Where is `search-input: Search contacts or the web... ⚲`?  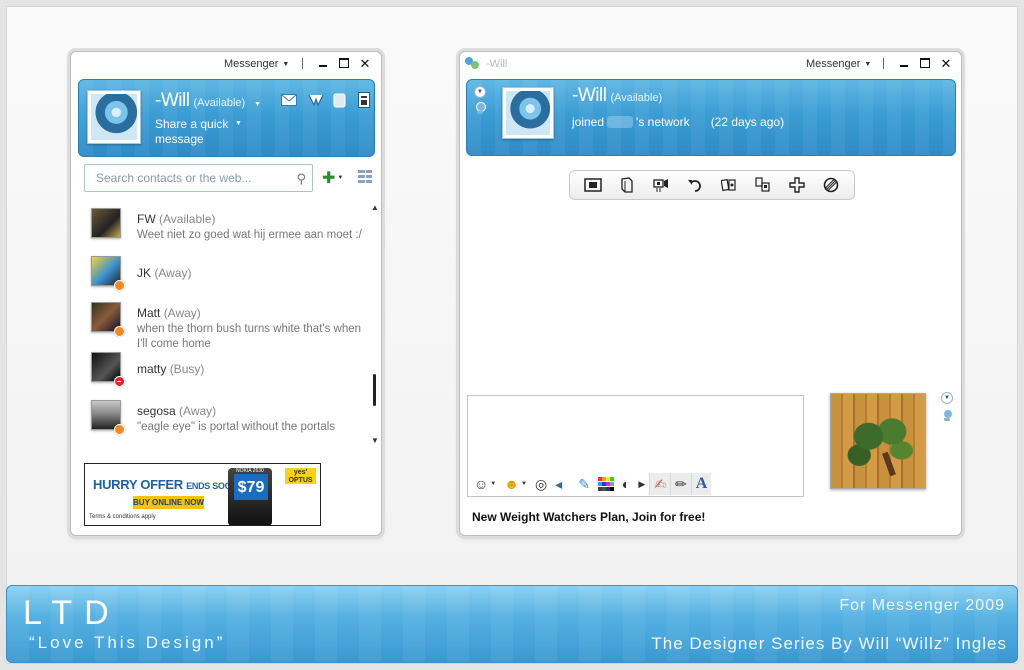
search-input: Search contacts or the web... ⚲ is located at coordinates (198, 178).